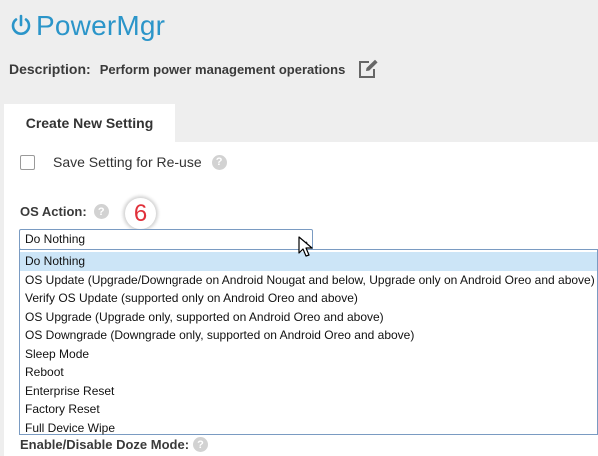 Image resolution: width=598 pixels, height=456 pixels. What do you see at coordinates (89, 123) in the screenshot?
I see `tab-create-new-setting: Create New Setting` at bounding box center [89, 123].